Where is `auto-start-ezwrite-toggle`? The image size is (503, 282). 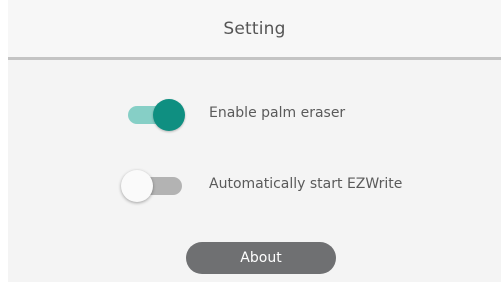 auto-start-ezwrite-toggle is located at coordinates (154, 186).